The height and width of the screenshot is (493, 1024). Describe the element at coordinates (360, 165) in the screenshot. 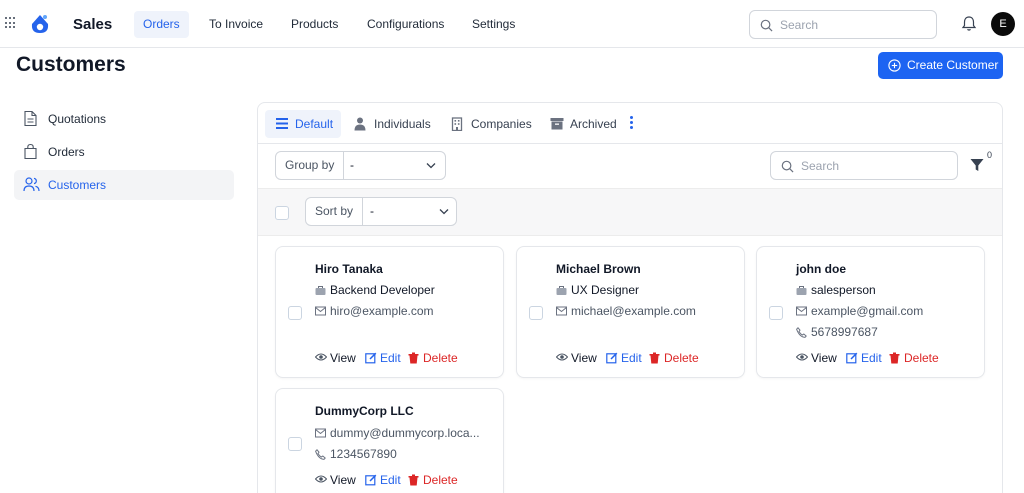

I see `group-by-select: Group by -` at that location.